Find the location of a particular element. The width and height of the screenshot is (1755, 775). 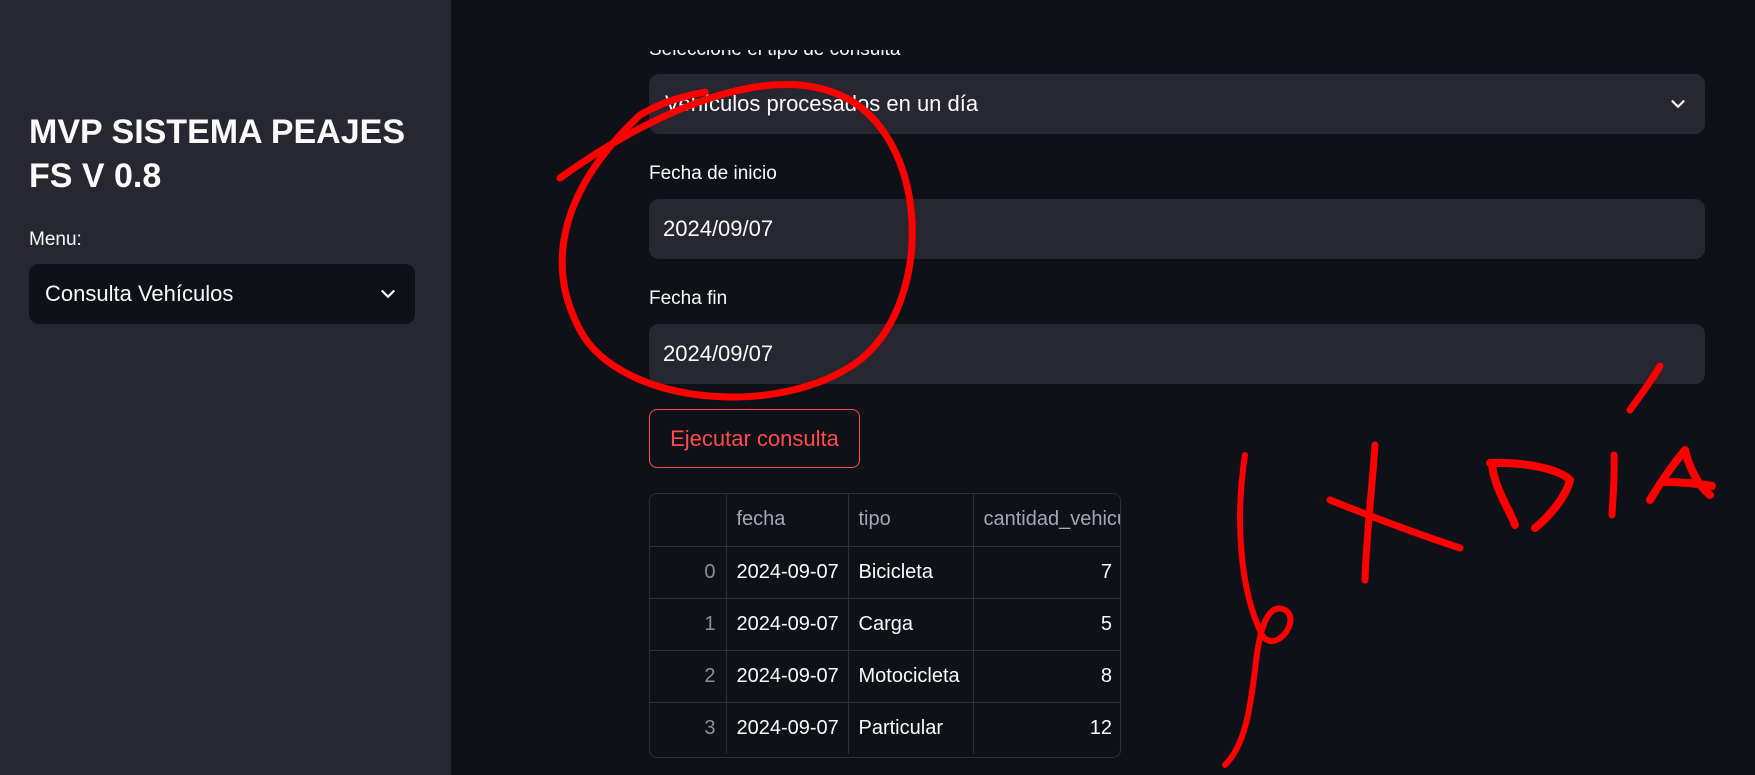

row-index: 0 is located at coordinates (688, 572).